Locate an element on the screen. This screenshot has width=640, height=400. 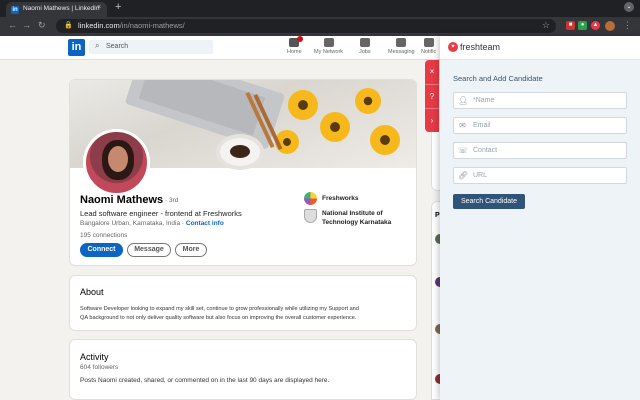
nav-my-network: My Network is located at coordinates (328, 46).